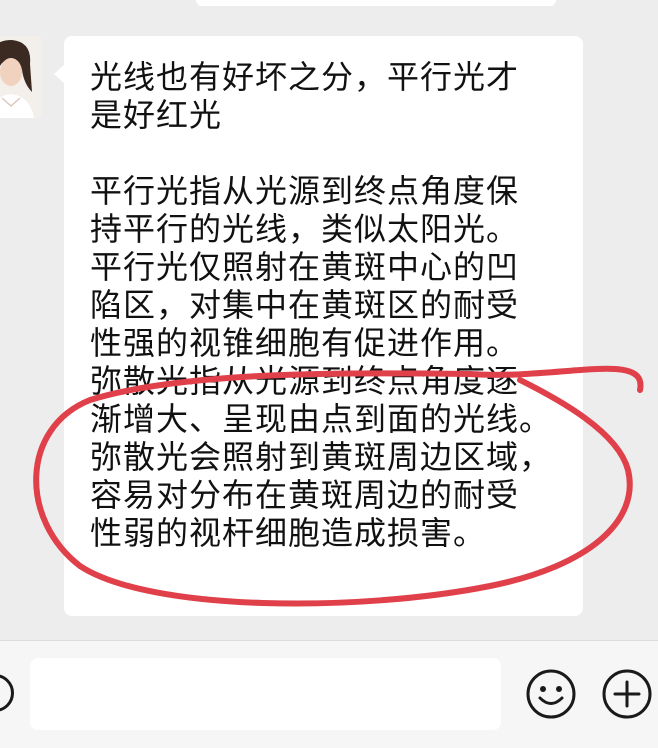 The image size is (658, 748). Describe the element at coordinates (7, 693) in the screenshot. I see `voice-icon` at that location.